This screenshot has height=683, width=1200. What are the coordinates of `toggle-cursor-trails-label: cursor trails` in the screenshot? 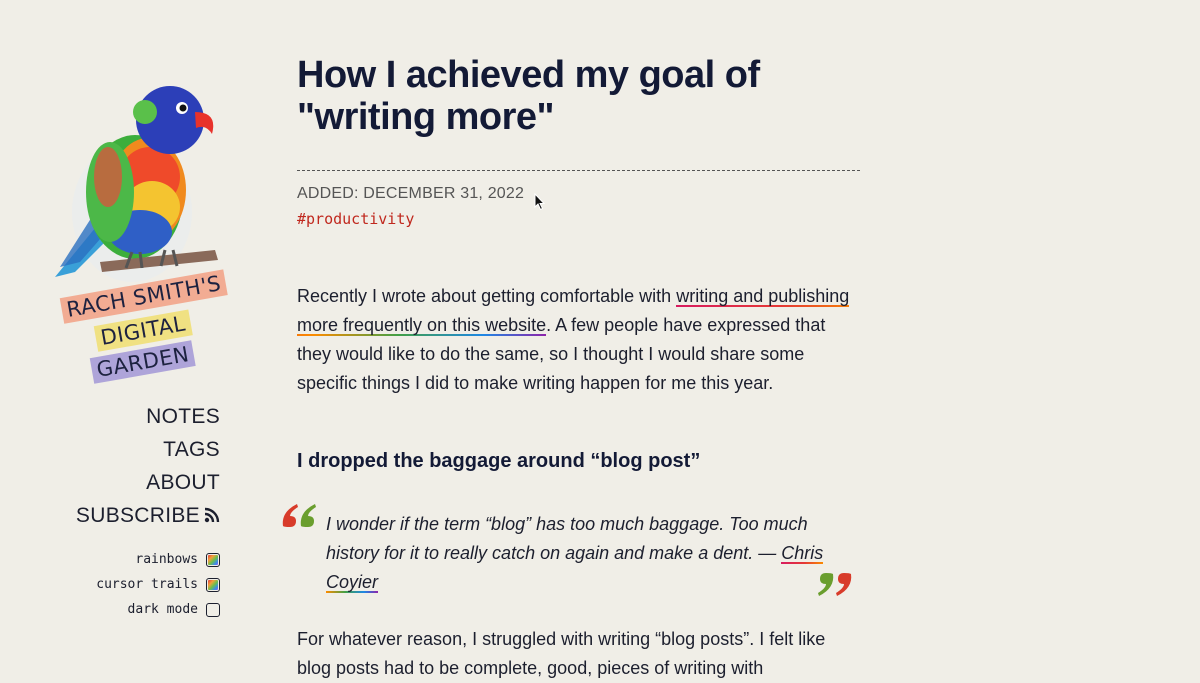 It's located at (147, 584).